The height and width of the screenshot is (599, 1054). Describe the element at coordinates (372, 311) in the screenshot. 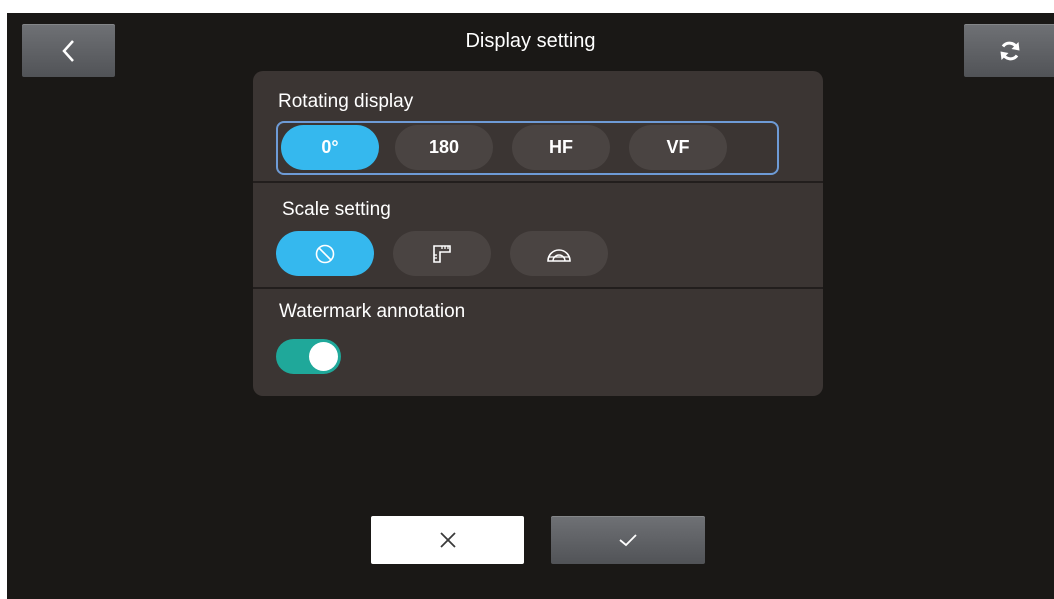

I see `watermark-annotation-label: Watermark annotation` at that location.